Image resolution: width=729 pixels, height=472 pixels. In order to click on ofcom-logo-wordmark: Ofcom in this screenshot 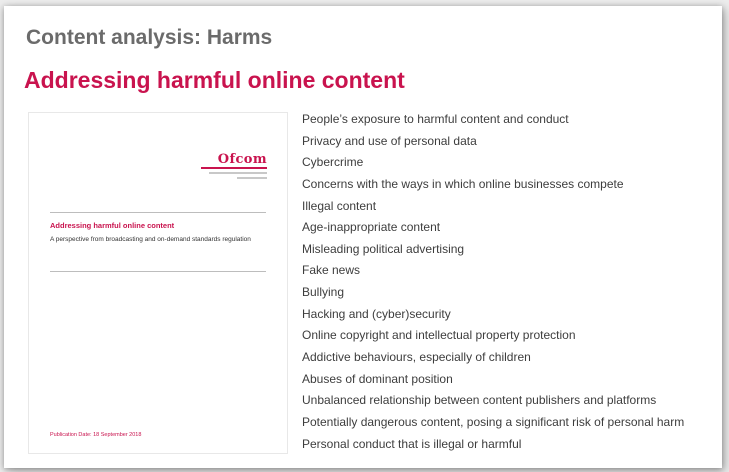, I will do `click(242, 159)`.